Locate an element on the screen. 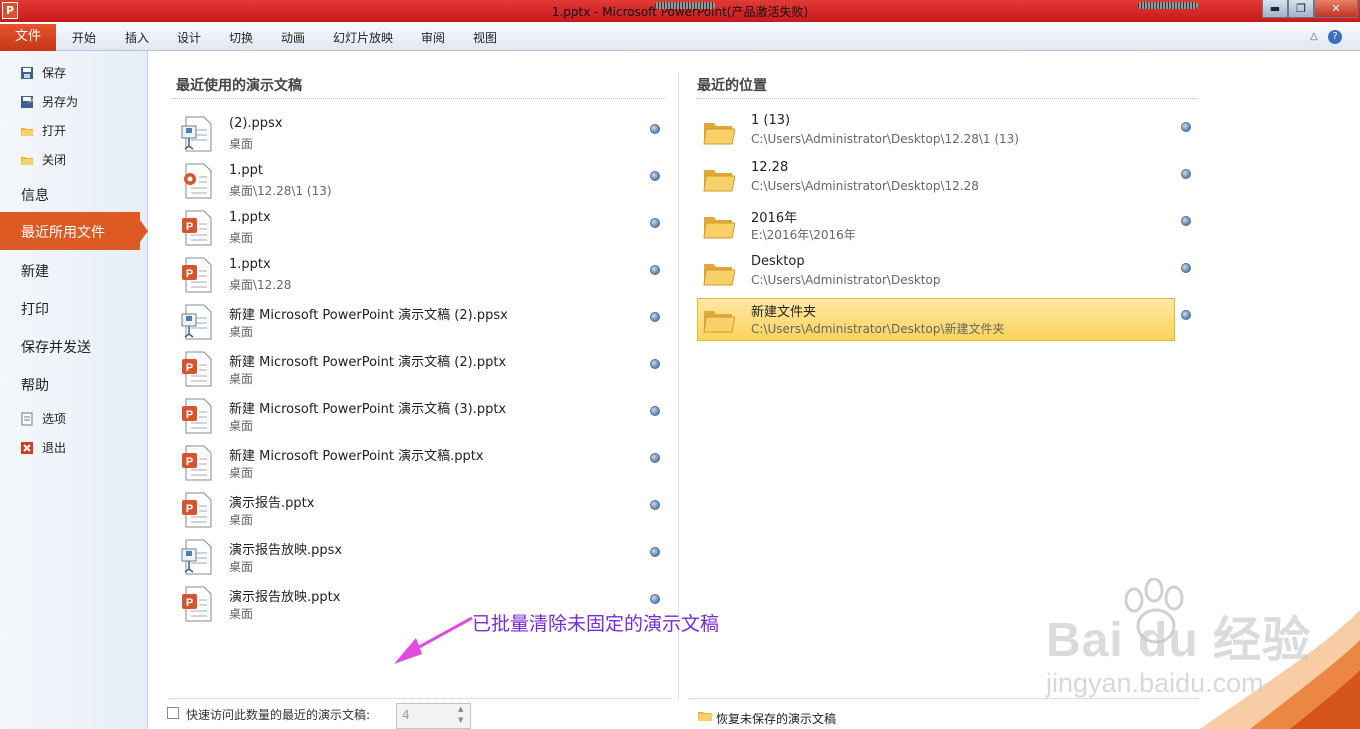  exit-command: 退出 is located at coordinates (43, 447).